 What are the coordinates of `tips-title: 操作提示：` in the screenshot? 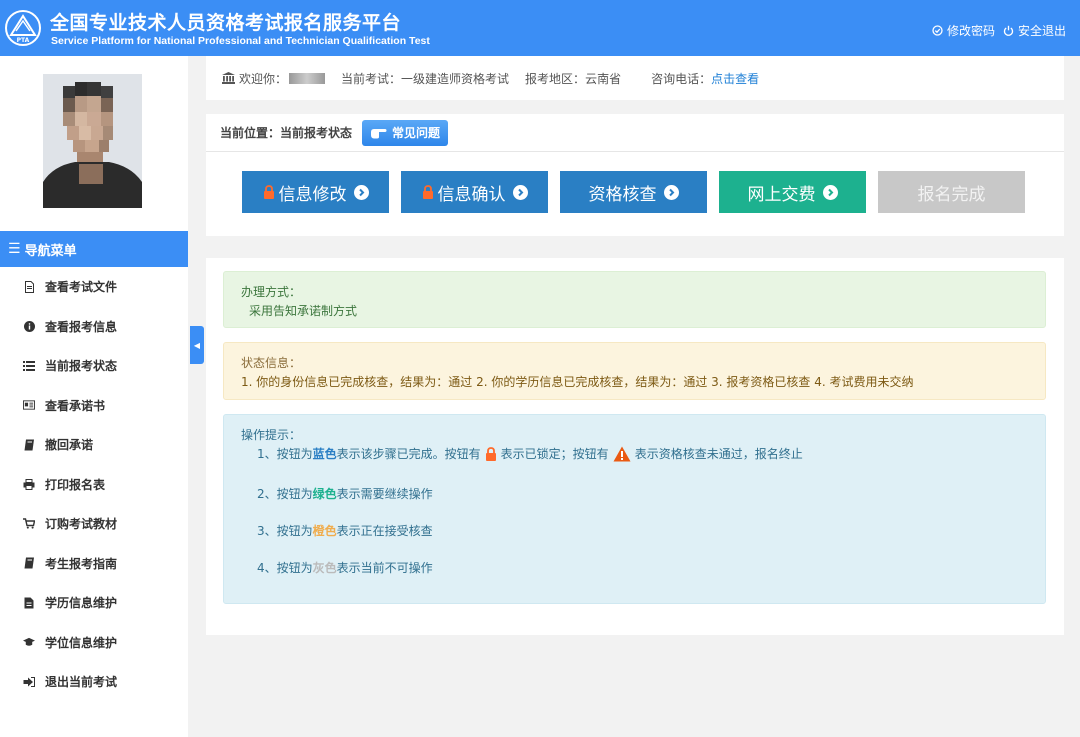 It's located at (271, 435).